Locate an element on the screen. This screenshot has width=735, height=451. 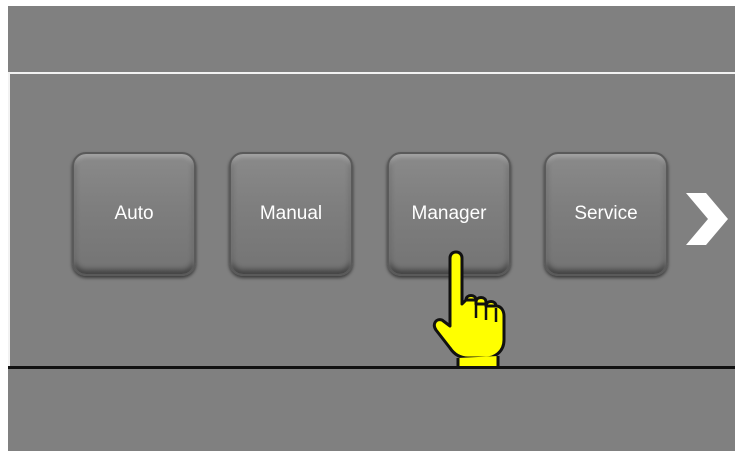
manual-mode-label: Manual is located at coordinates (291, 213).